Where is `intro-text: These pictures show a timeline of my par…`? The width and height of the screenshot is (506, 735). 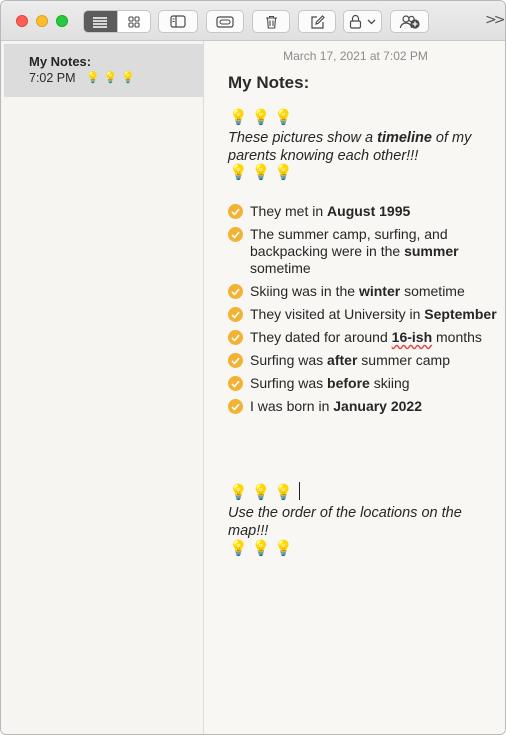
intro-text: These pictures show a timeline of my par… is located at coordinates (360, 147).